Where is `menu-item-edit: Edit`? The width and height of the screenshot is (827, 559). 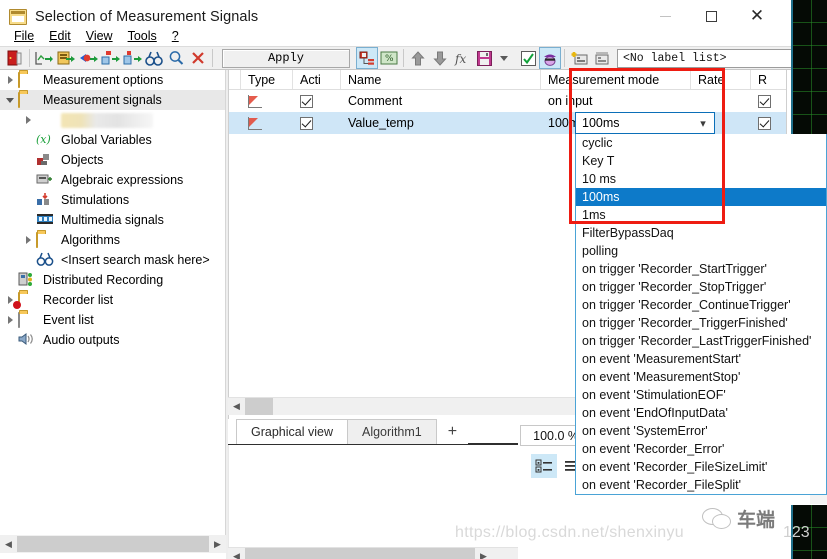
menu-item-edit: Edit is located at coordinates (60, 36).